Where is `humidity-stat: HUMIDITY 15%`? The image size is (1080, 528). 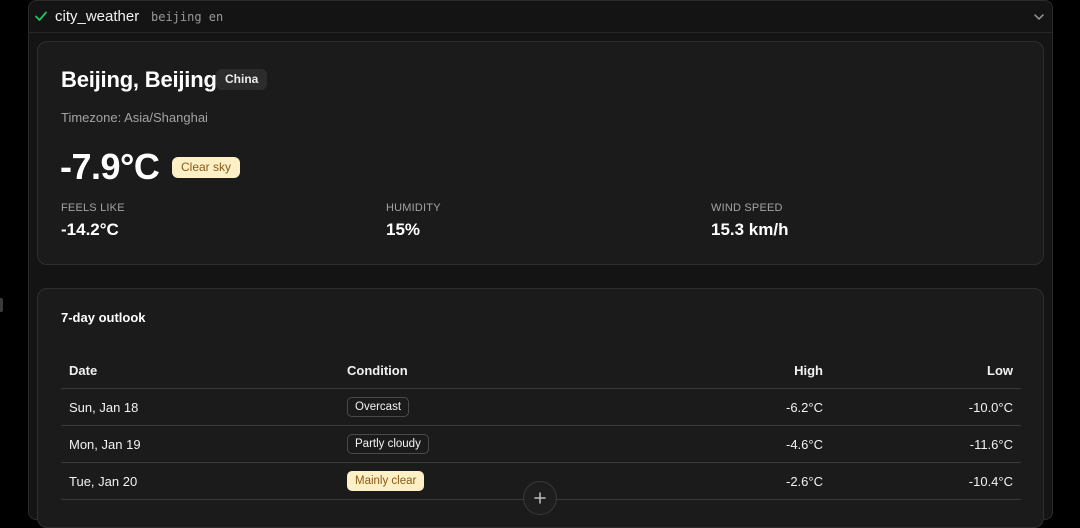
humidity-stat: HUMIDITY 15% is located at coordinates (413, 221).